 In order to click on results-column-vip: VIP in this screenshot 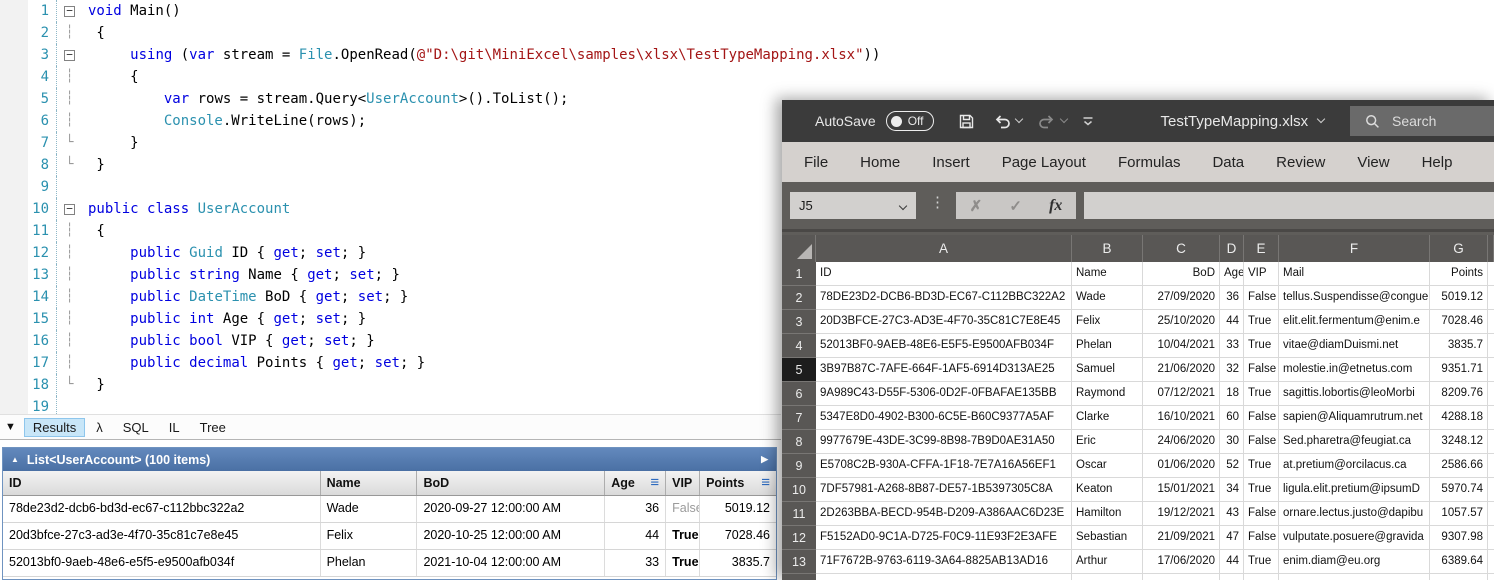, I will do `click(683, 483)`.